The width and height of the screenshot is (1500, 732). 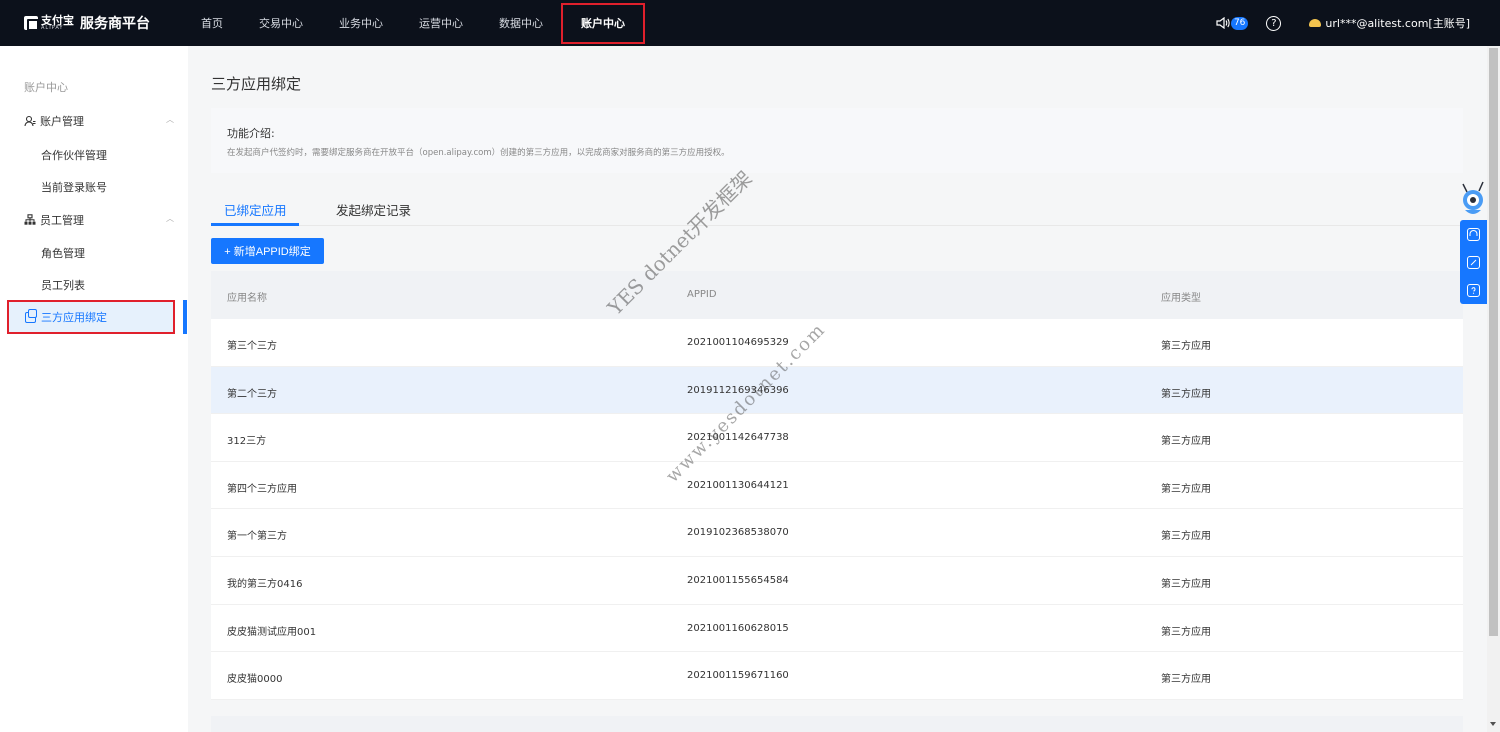 I want to click on cell-appid: 2021001130644121, so click(x=738, y=485).